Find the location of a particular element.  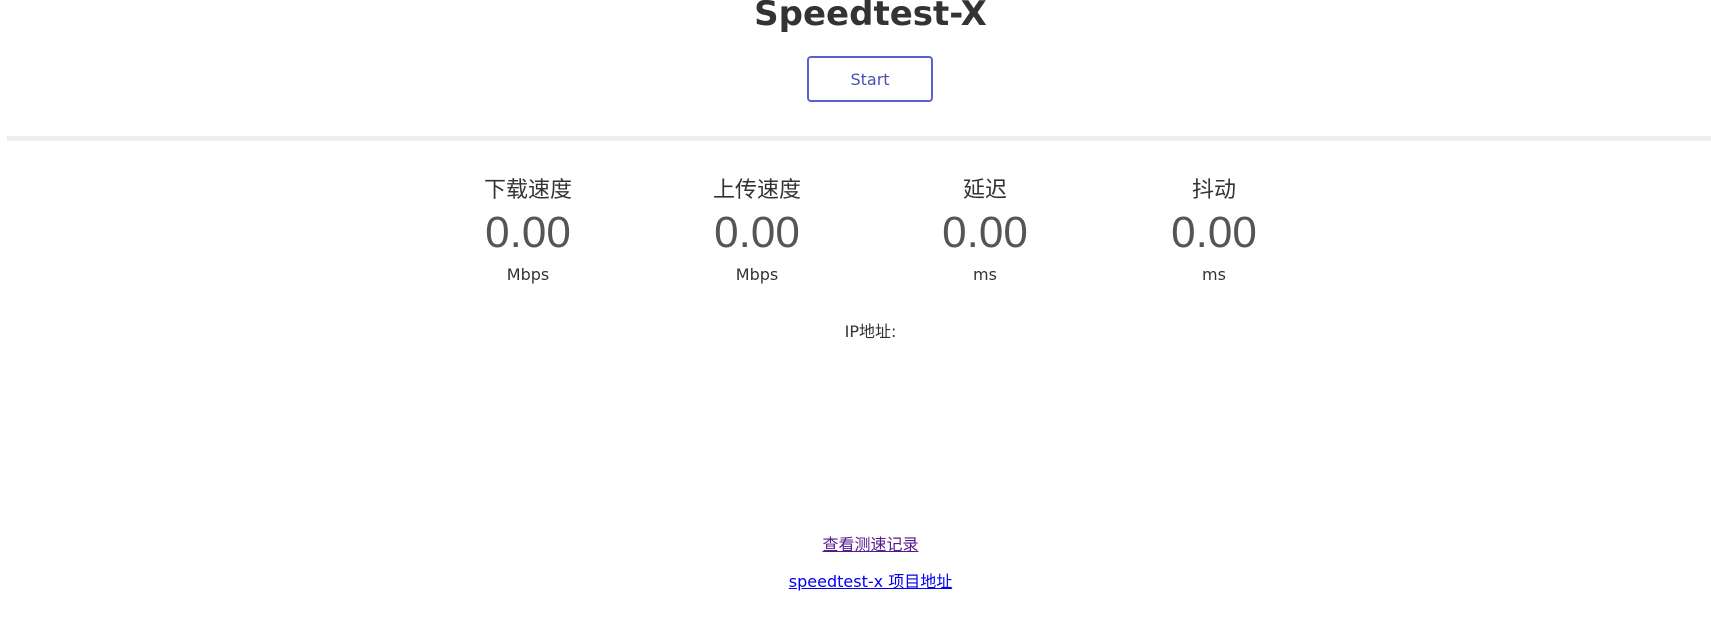

metric-upload-value: 0.00 is located at coordinates (757, 232).